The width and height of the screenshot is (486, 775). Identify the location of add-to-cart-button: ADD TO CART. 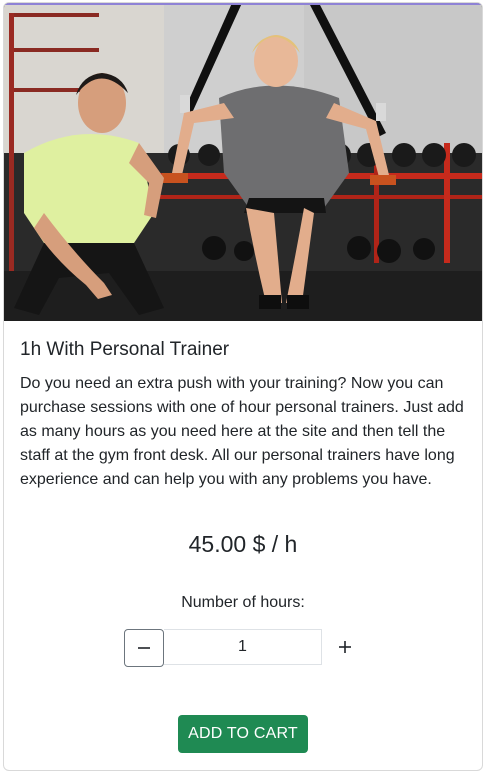
(243, 734).